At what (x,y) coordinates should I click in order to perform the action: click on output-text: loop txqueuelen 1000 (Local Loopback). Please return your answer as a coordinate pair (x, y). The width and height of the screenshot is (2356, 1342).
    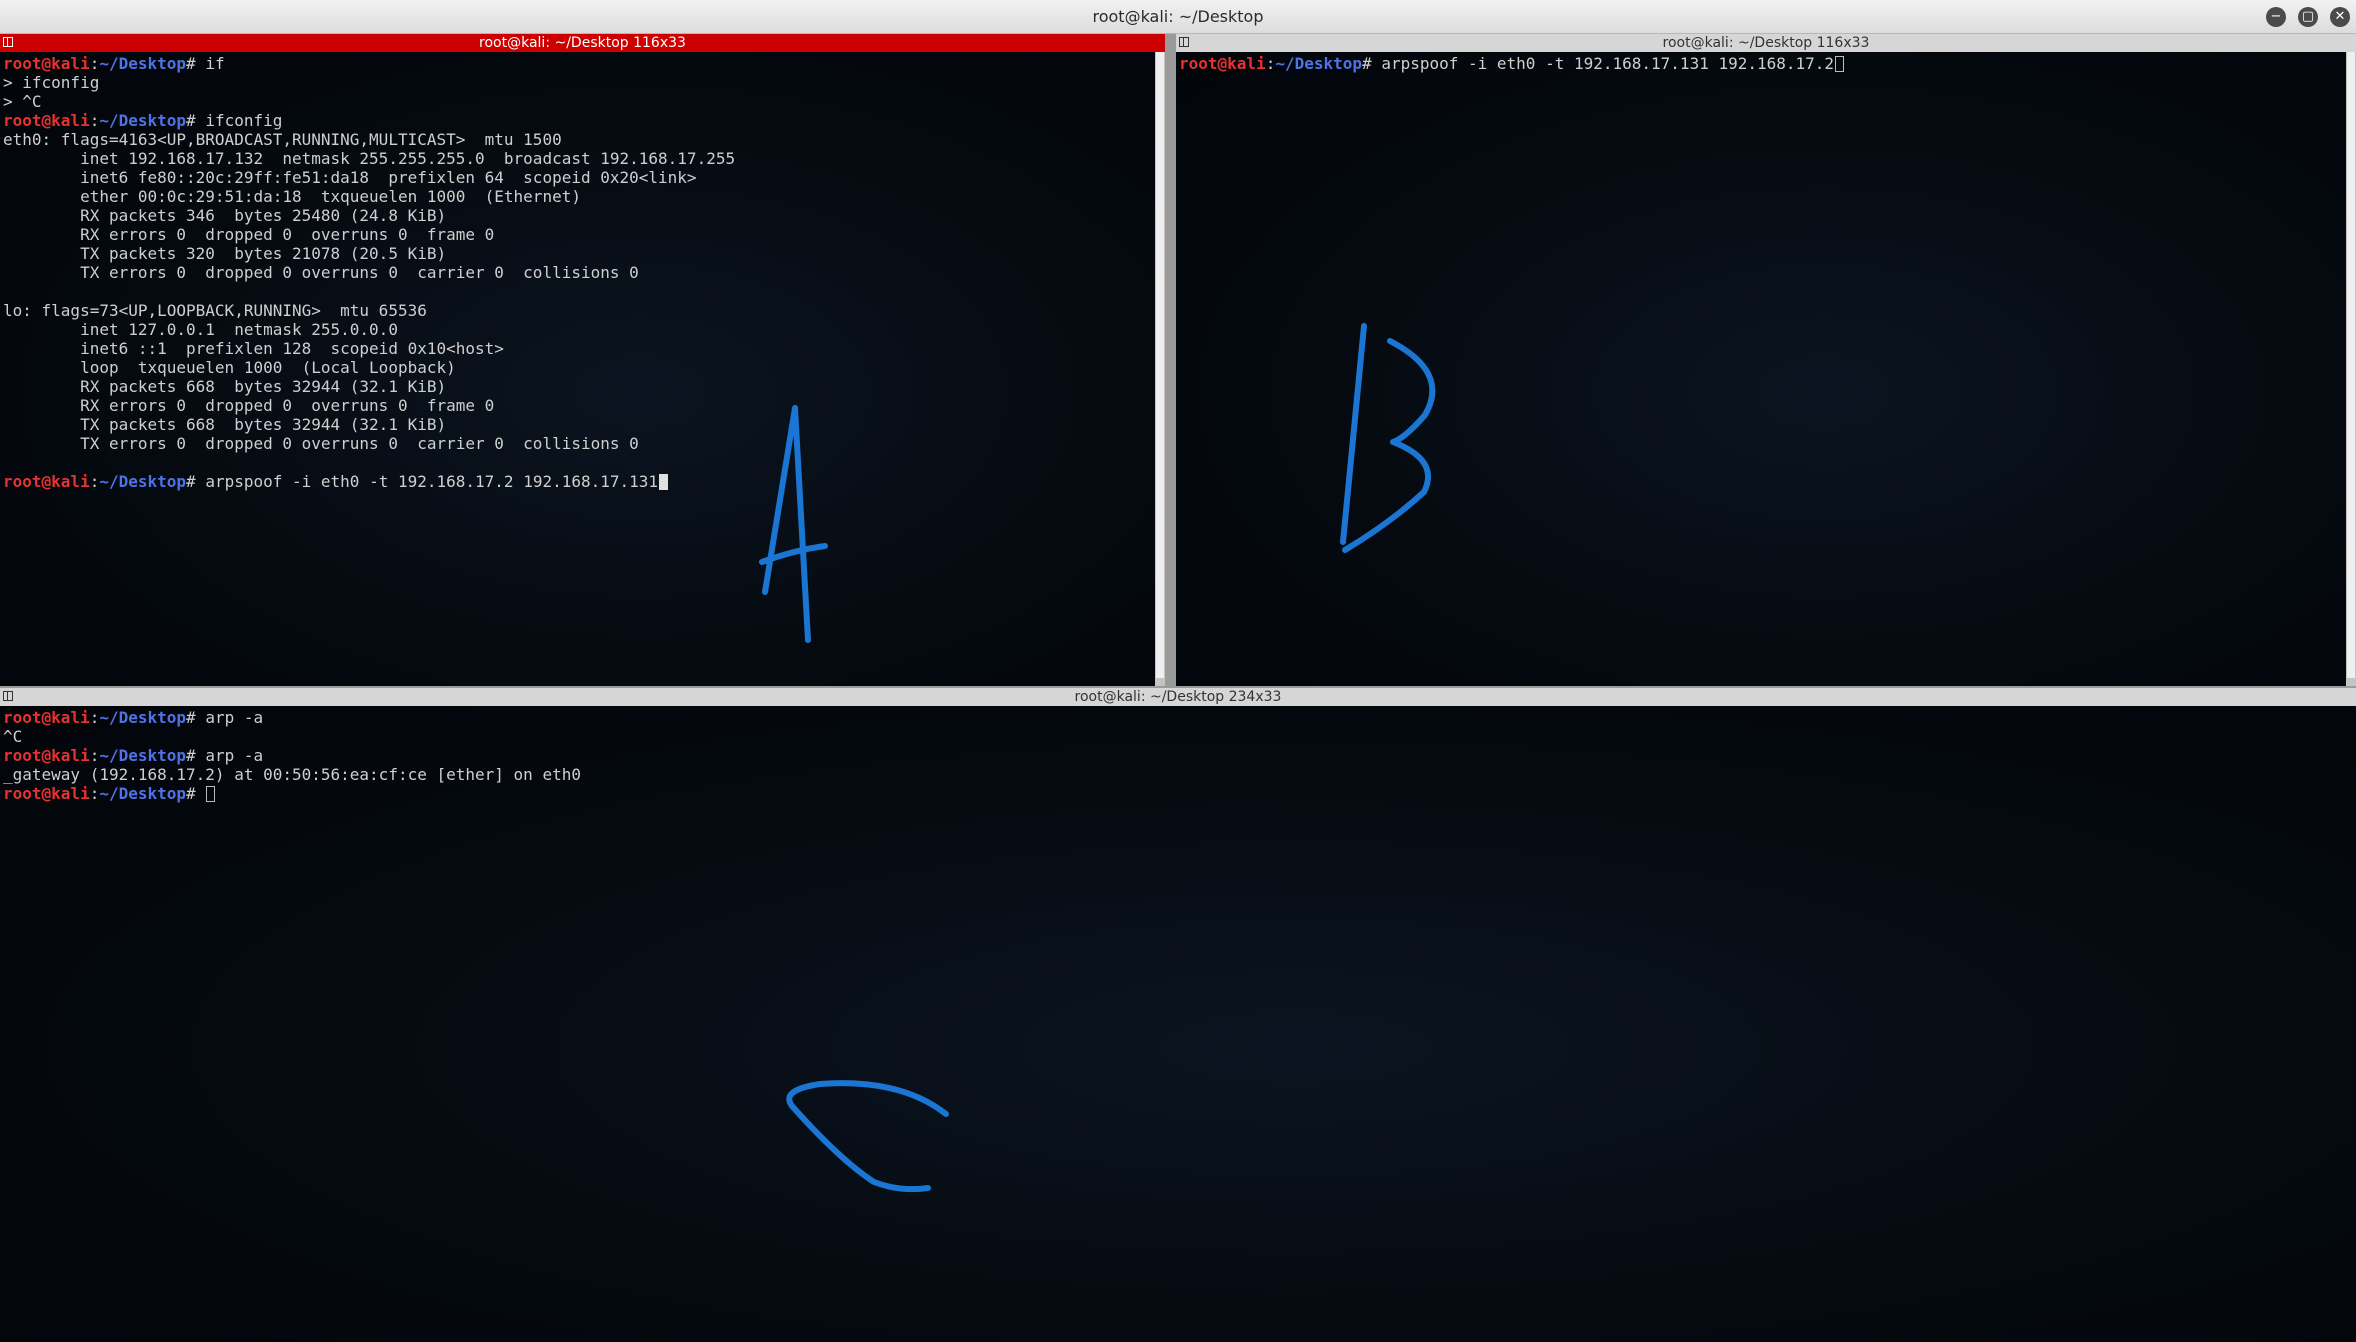
    Looking at the image, I should click on (229, 367).